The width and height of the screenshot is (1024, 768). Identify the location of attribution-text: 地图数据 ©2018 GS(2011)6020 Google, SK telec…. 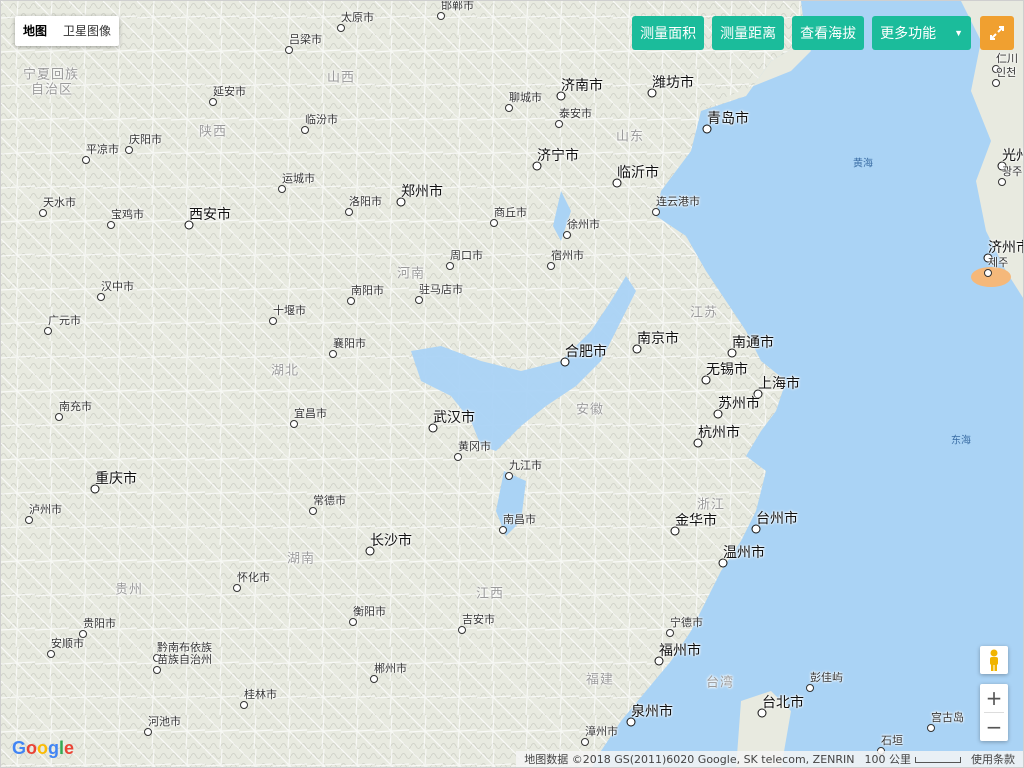
(689, 759).